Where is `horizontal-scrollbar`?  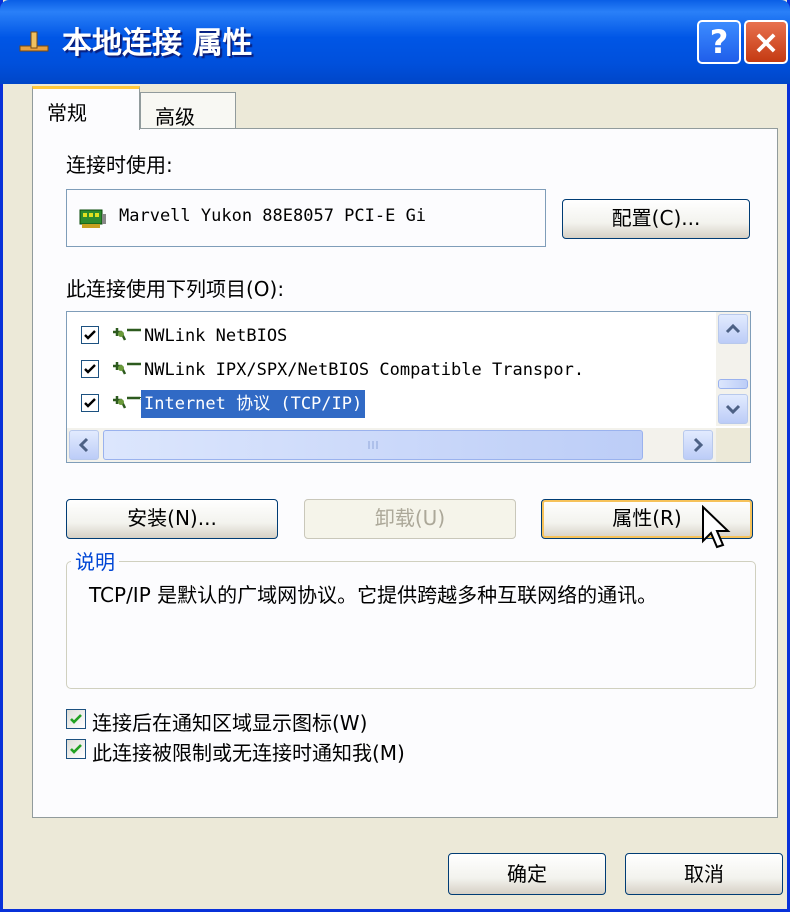 horizontal-scrollbar is located at coordinates (392, 445).